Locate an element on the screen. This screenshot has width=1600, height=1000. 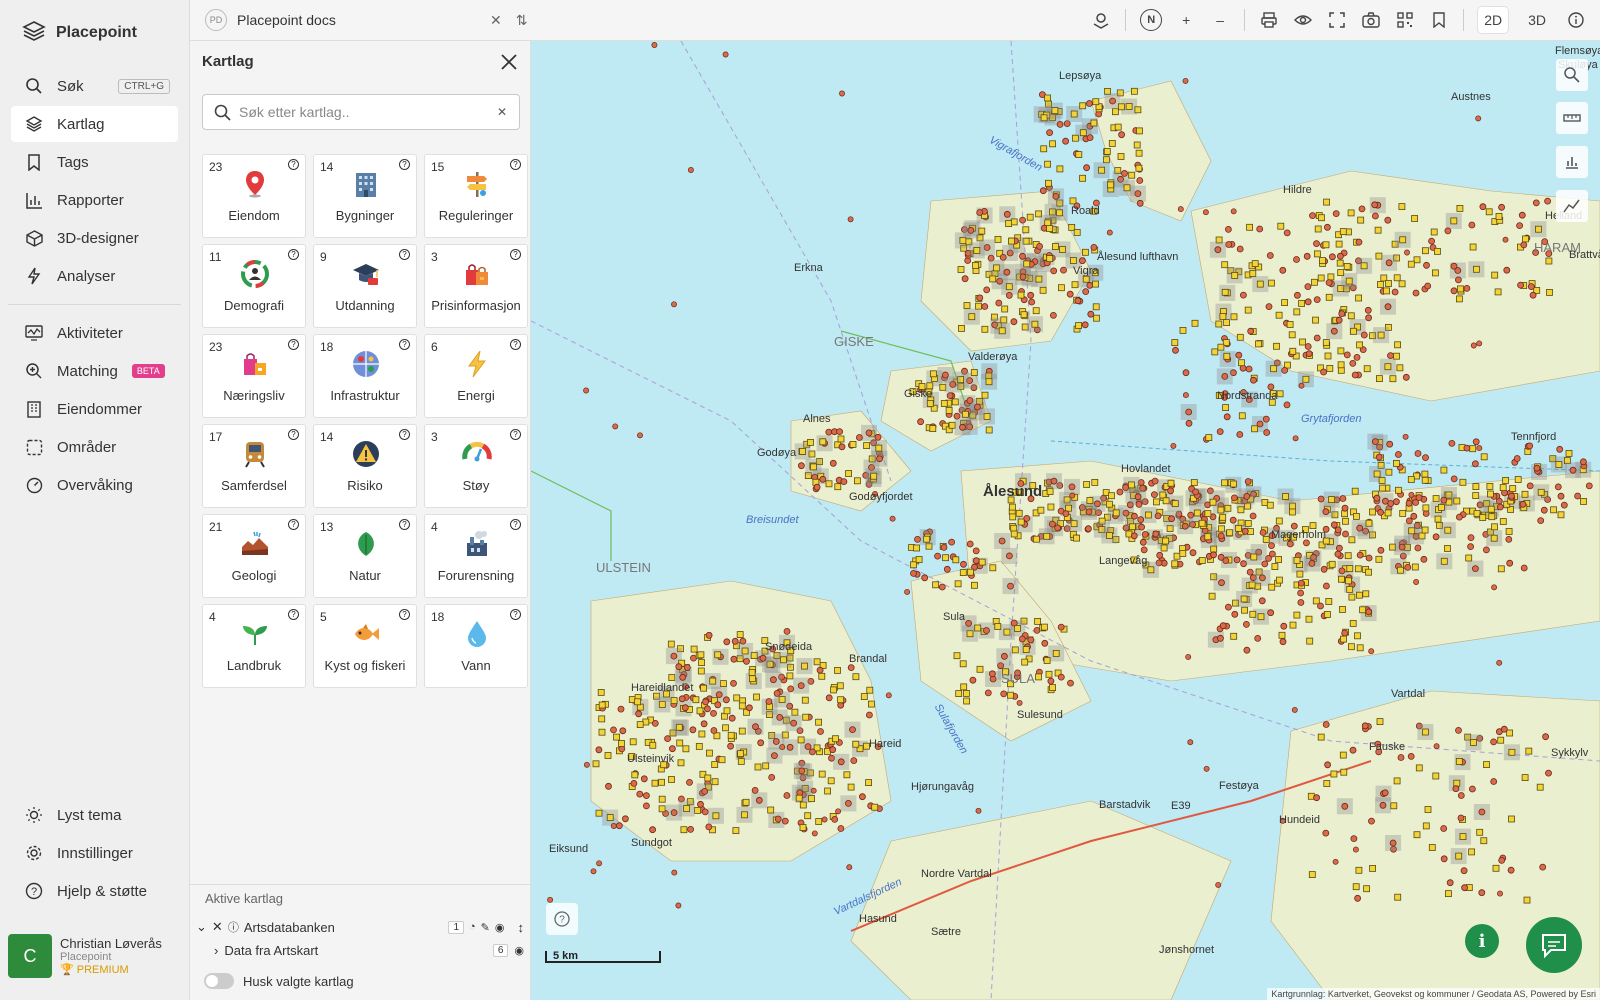
map-search-icon is located at coordinates (1572, 75).